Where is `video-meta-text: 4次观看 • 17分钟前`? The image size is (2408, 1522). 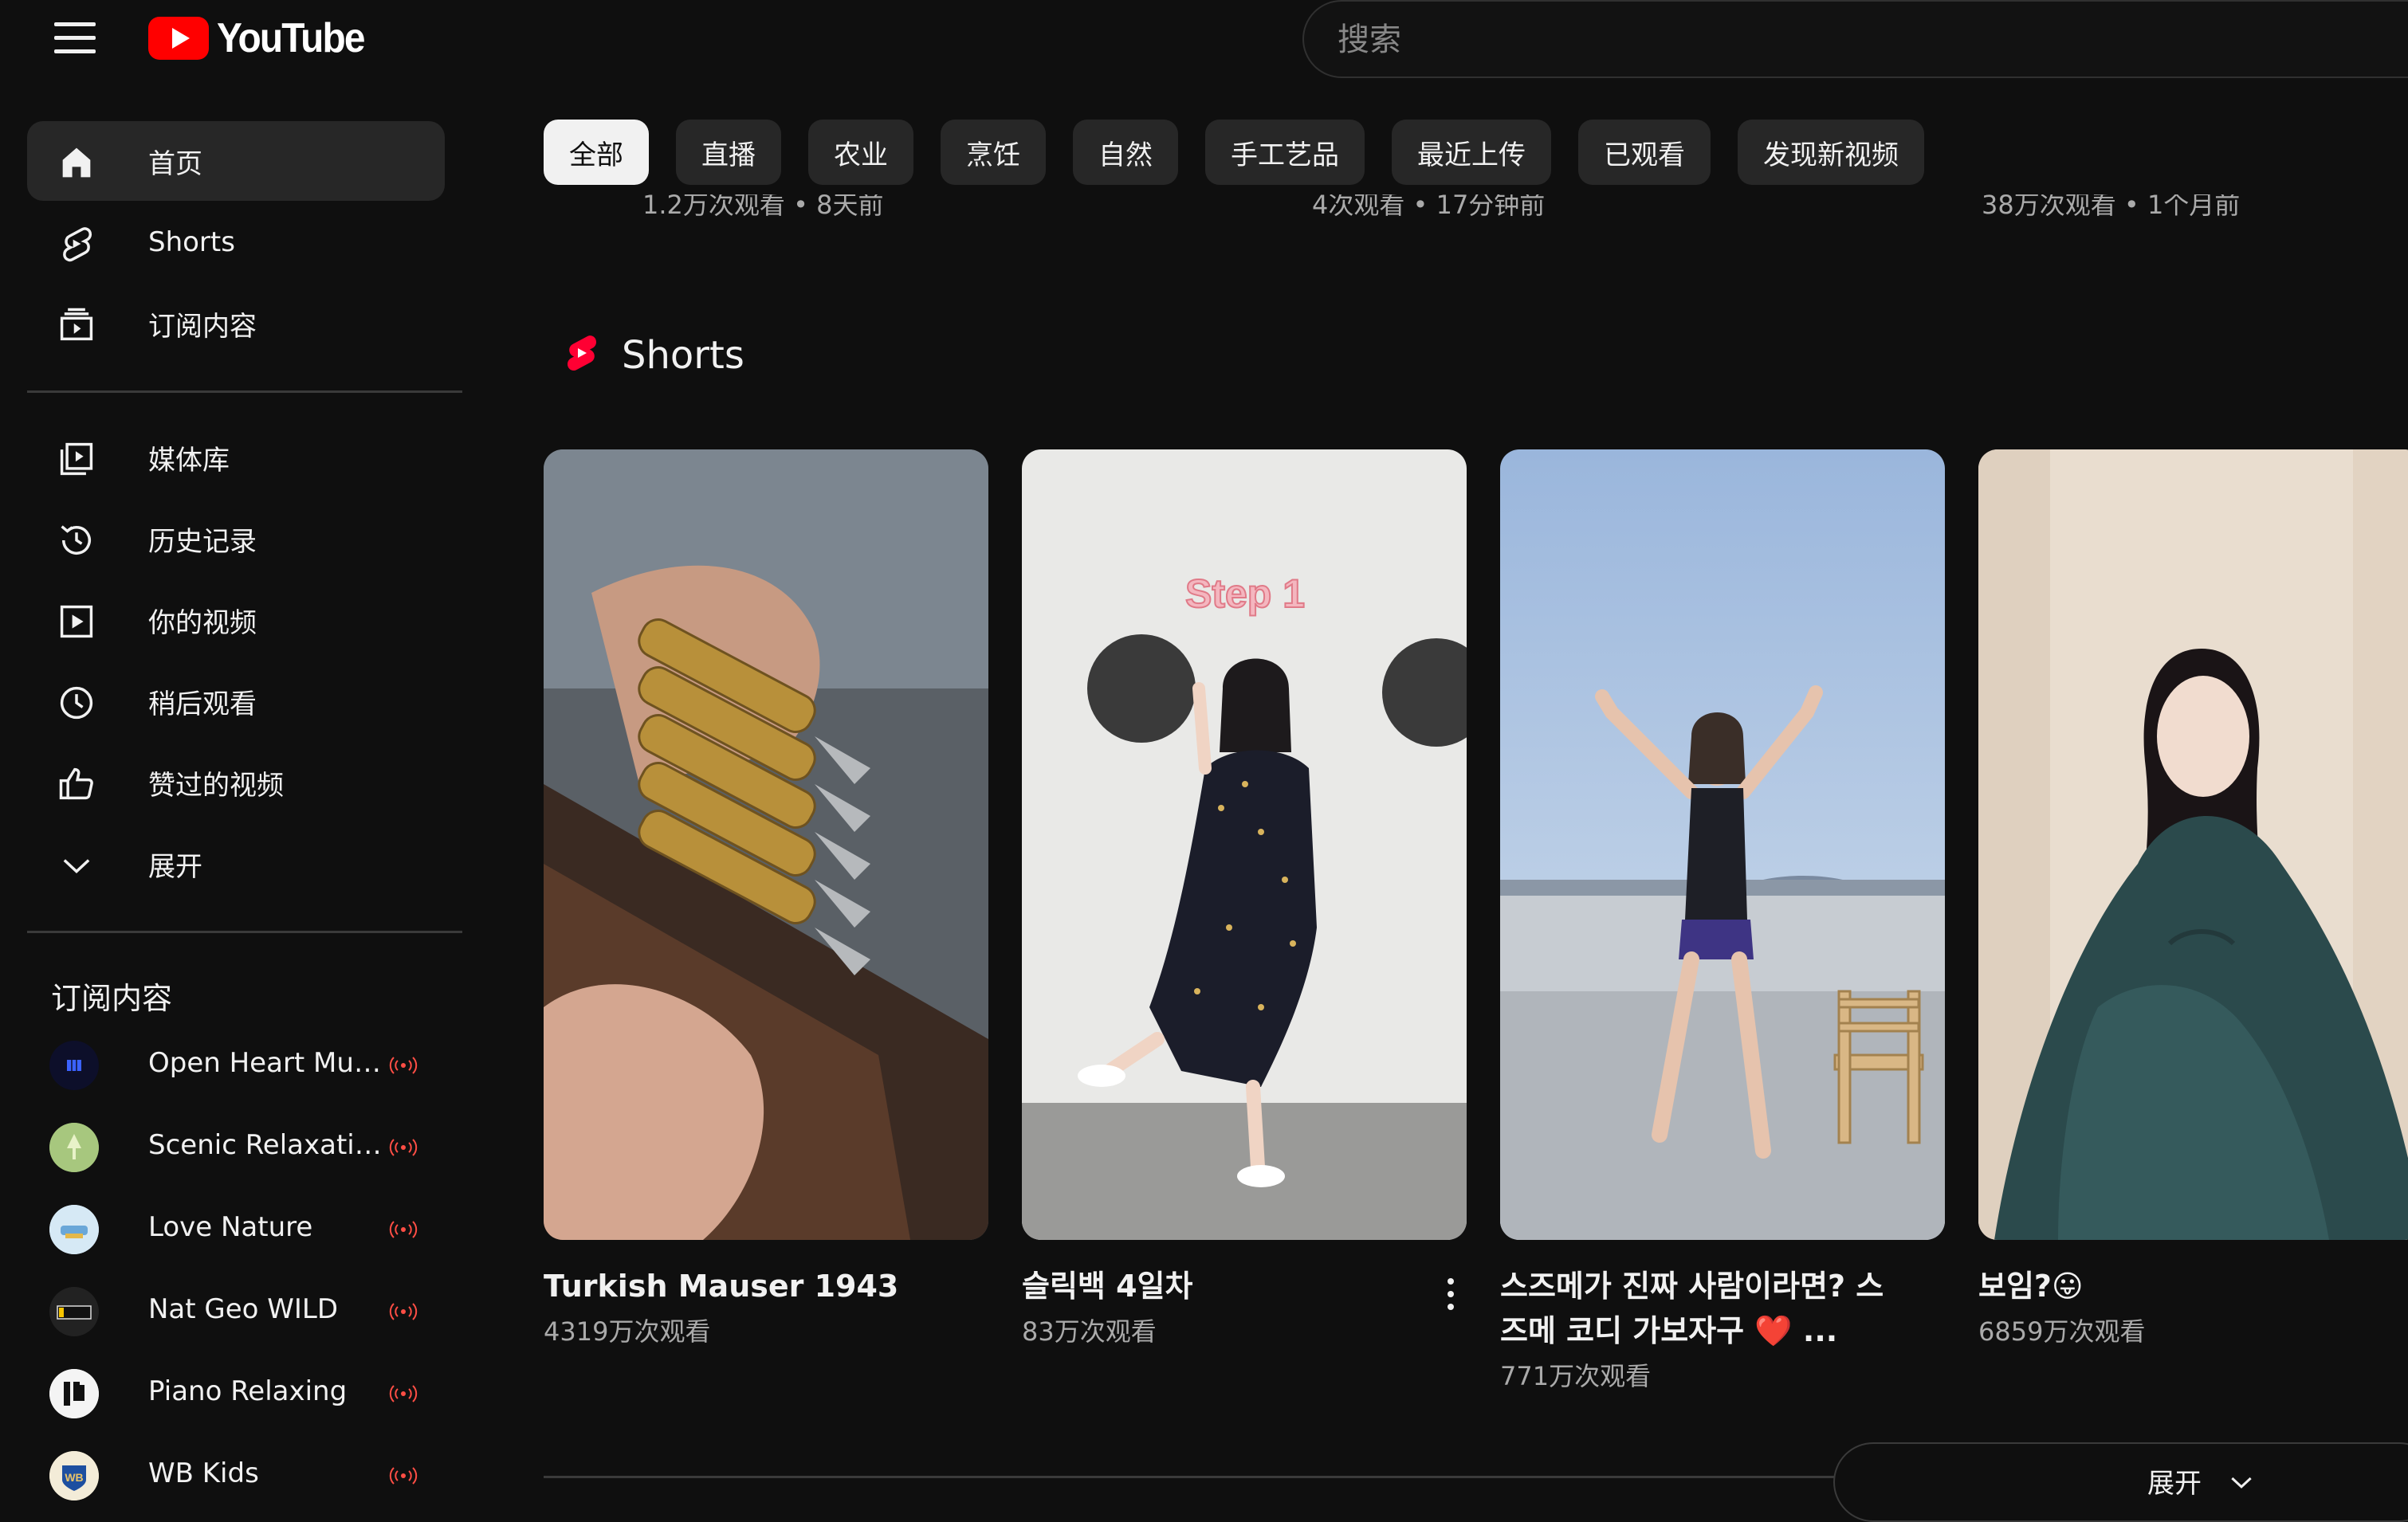 video-meta-text: 4次观看 • 17分钟前 is located at coordinates (1429, 207).